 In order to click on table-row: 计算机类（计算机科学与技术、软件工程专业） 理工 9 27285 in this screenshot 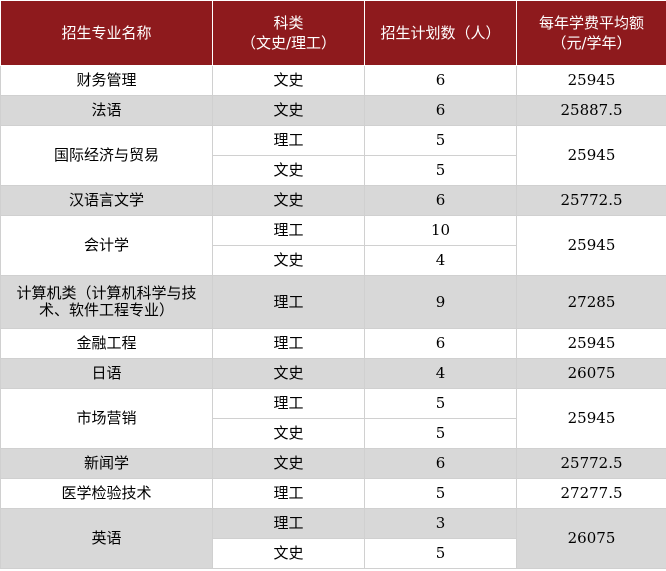, I will do `click(333, 302)`.